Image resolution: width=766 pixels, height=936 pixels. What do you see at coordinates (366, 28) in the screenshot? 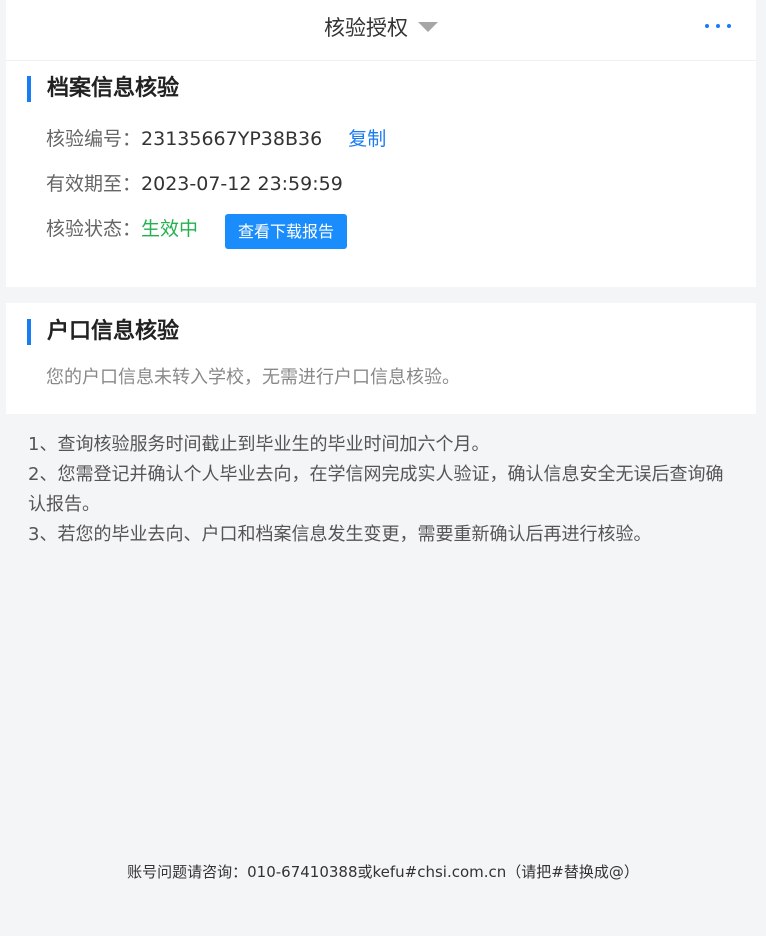
I see `page-title: 核验授权` at bounding box center [366, 28].